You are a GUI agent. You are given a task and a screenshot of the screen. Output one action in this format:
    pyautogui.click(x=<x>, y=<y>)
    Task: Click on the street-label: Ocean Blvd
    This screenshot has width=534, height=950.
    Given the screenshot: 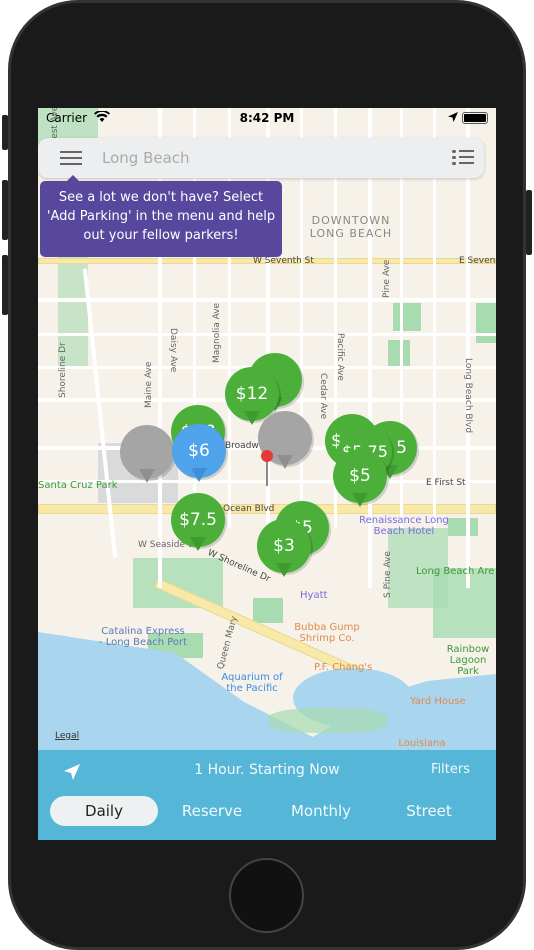 What is the action you would take?
    pyautogui.click(x=249, y=509)
    